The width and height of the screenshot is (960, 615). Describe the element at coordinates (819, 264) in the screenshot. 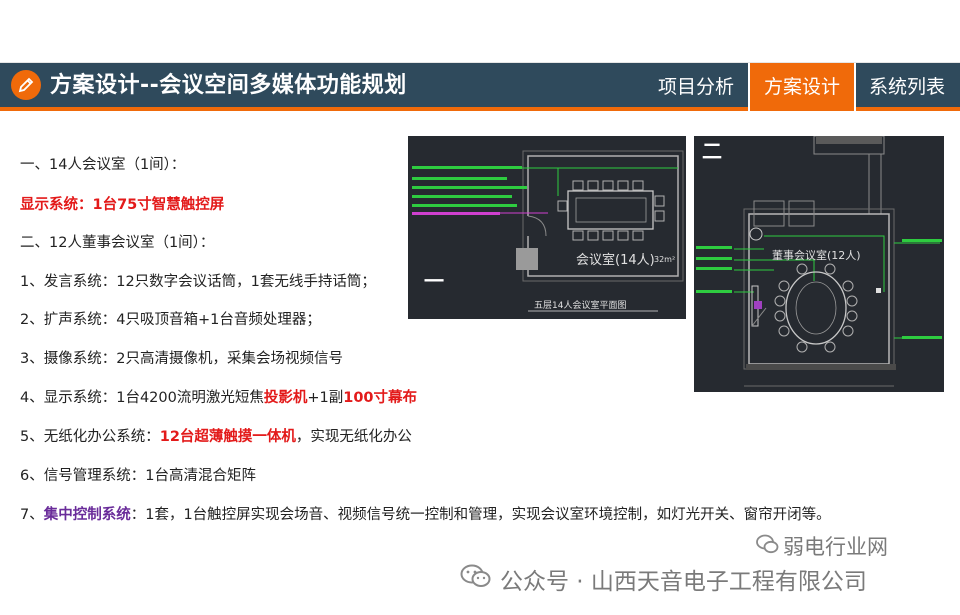

I see `floor-plan-12-person-boardroom: 二 董事会议室(12人)` at that location.